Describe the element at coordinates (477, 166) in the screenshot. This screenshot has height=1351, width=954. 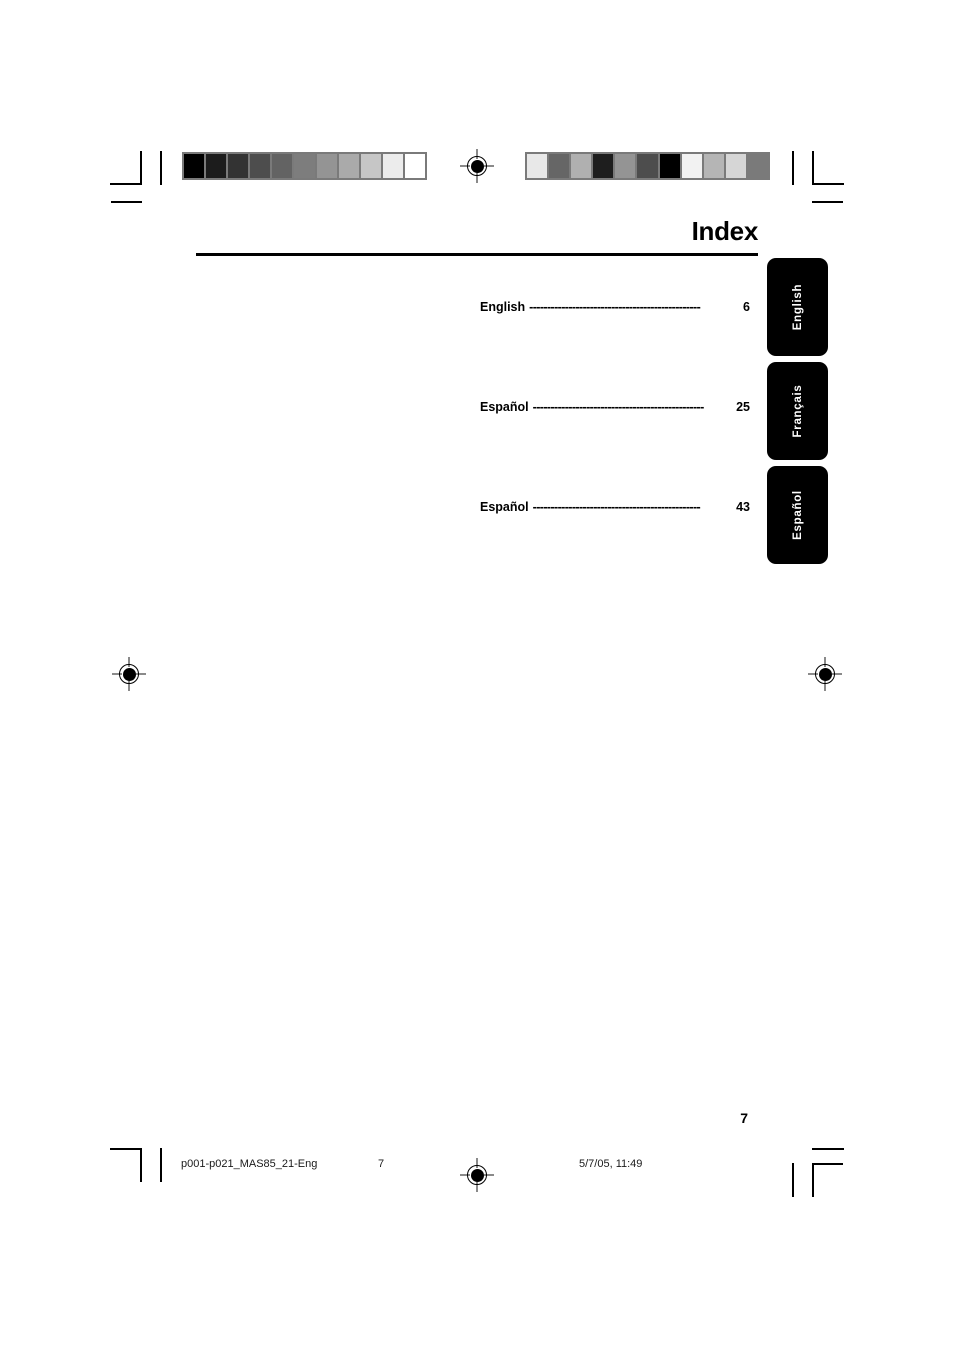
I see `registration-target-top-icon` at that location.